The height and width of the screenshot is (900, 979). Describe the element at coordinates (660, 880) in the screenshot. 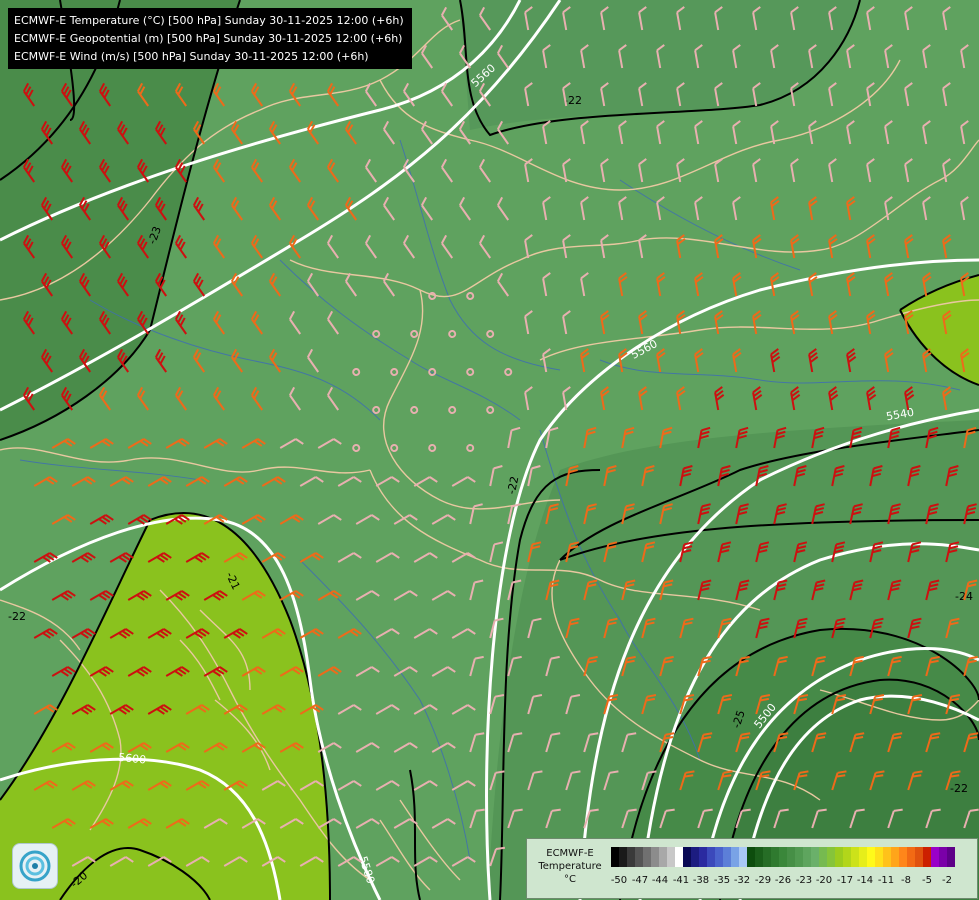

I see `legend-tick: -44` at that location.